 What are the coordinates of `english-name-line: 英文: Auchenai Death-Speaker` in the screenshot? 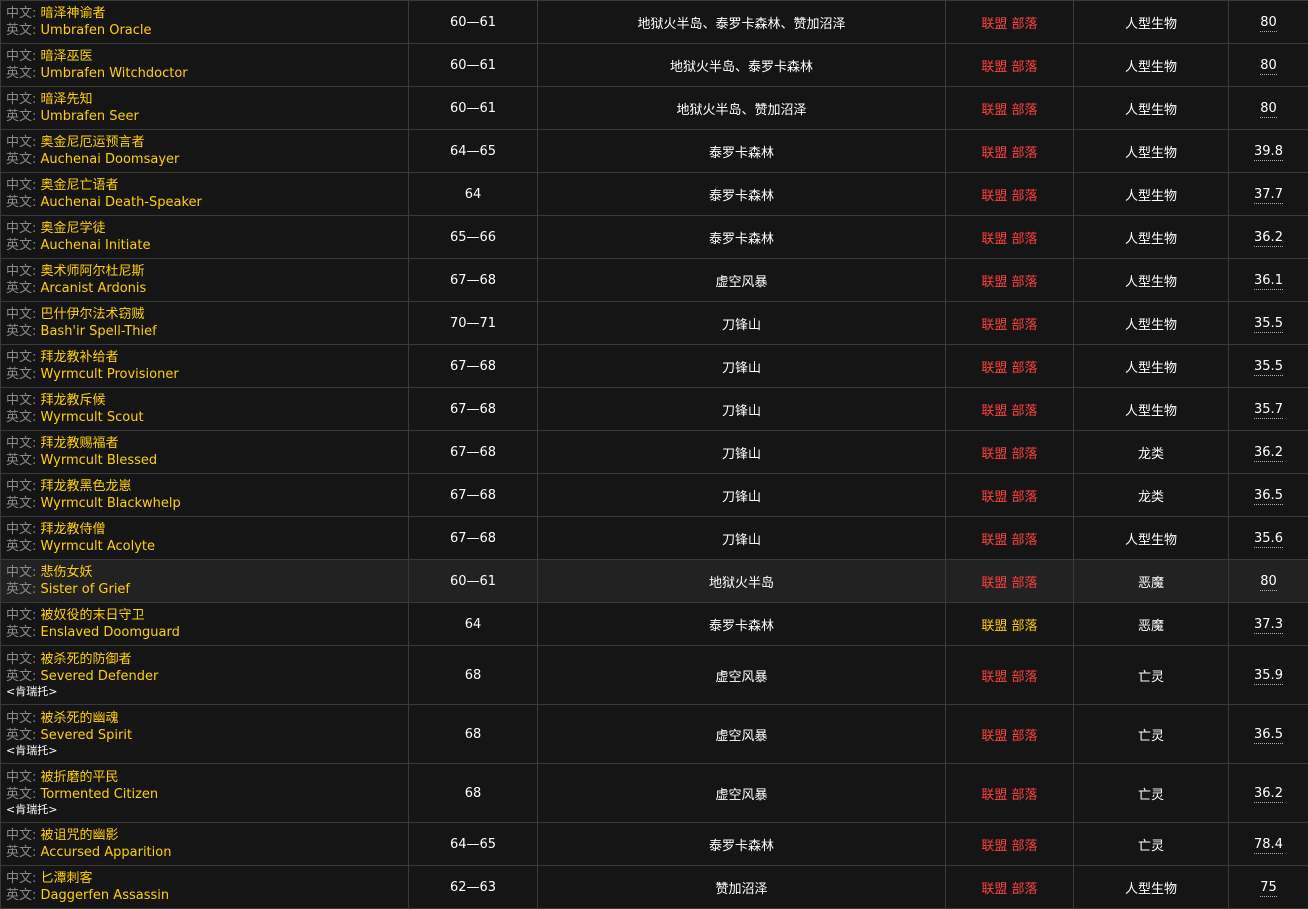 It's located at (207, 202).